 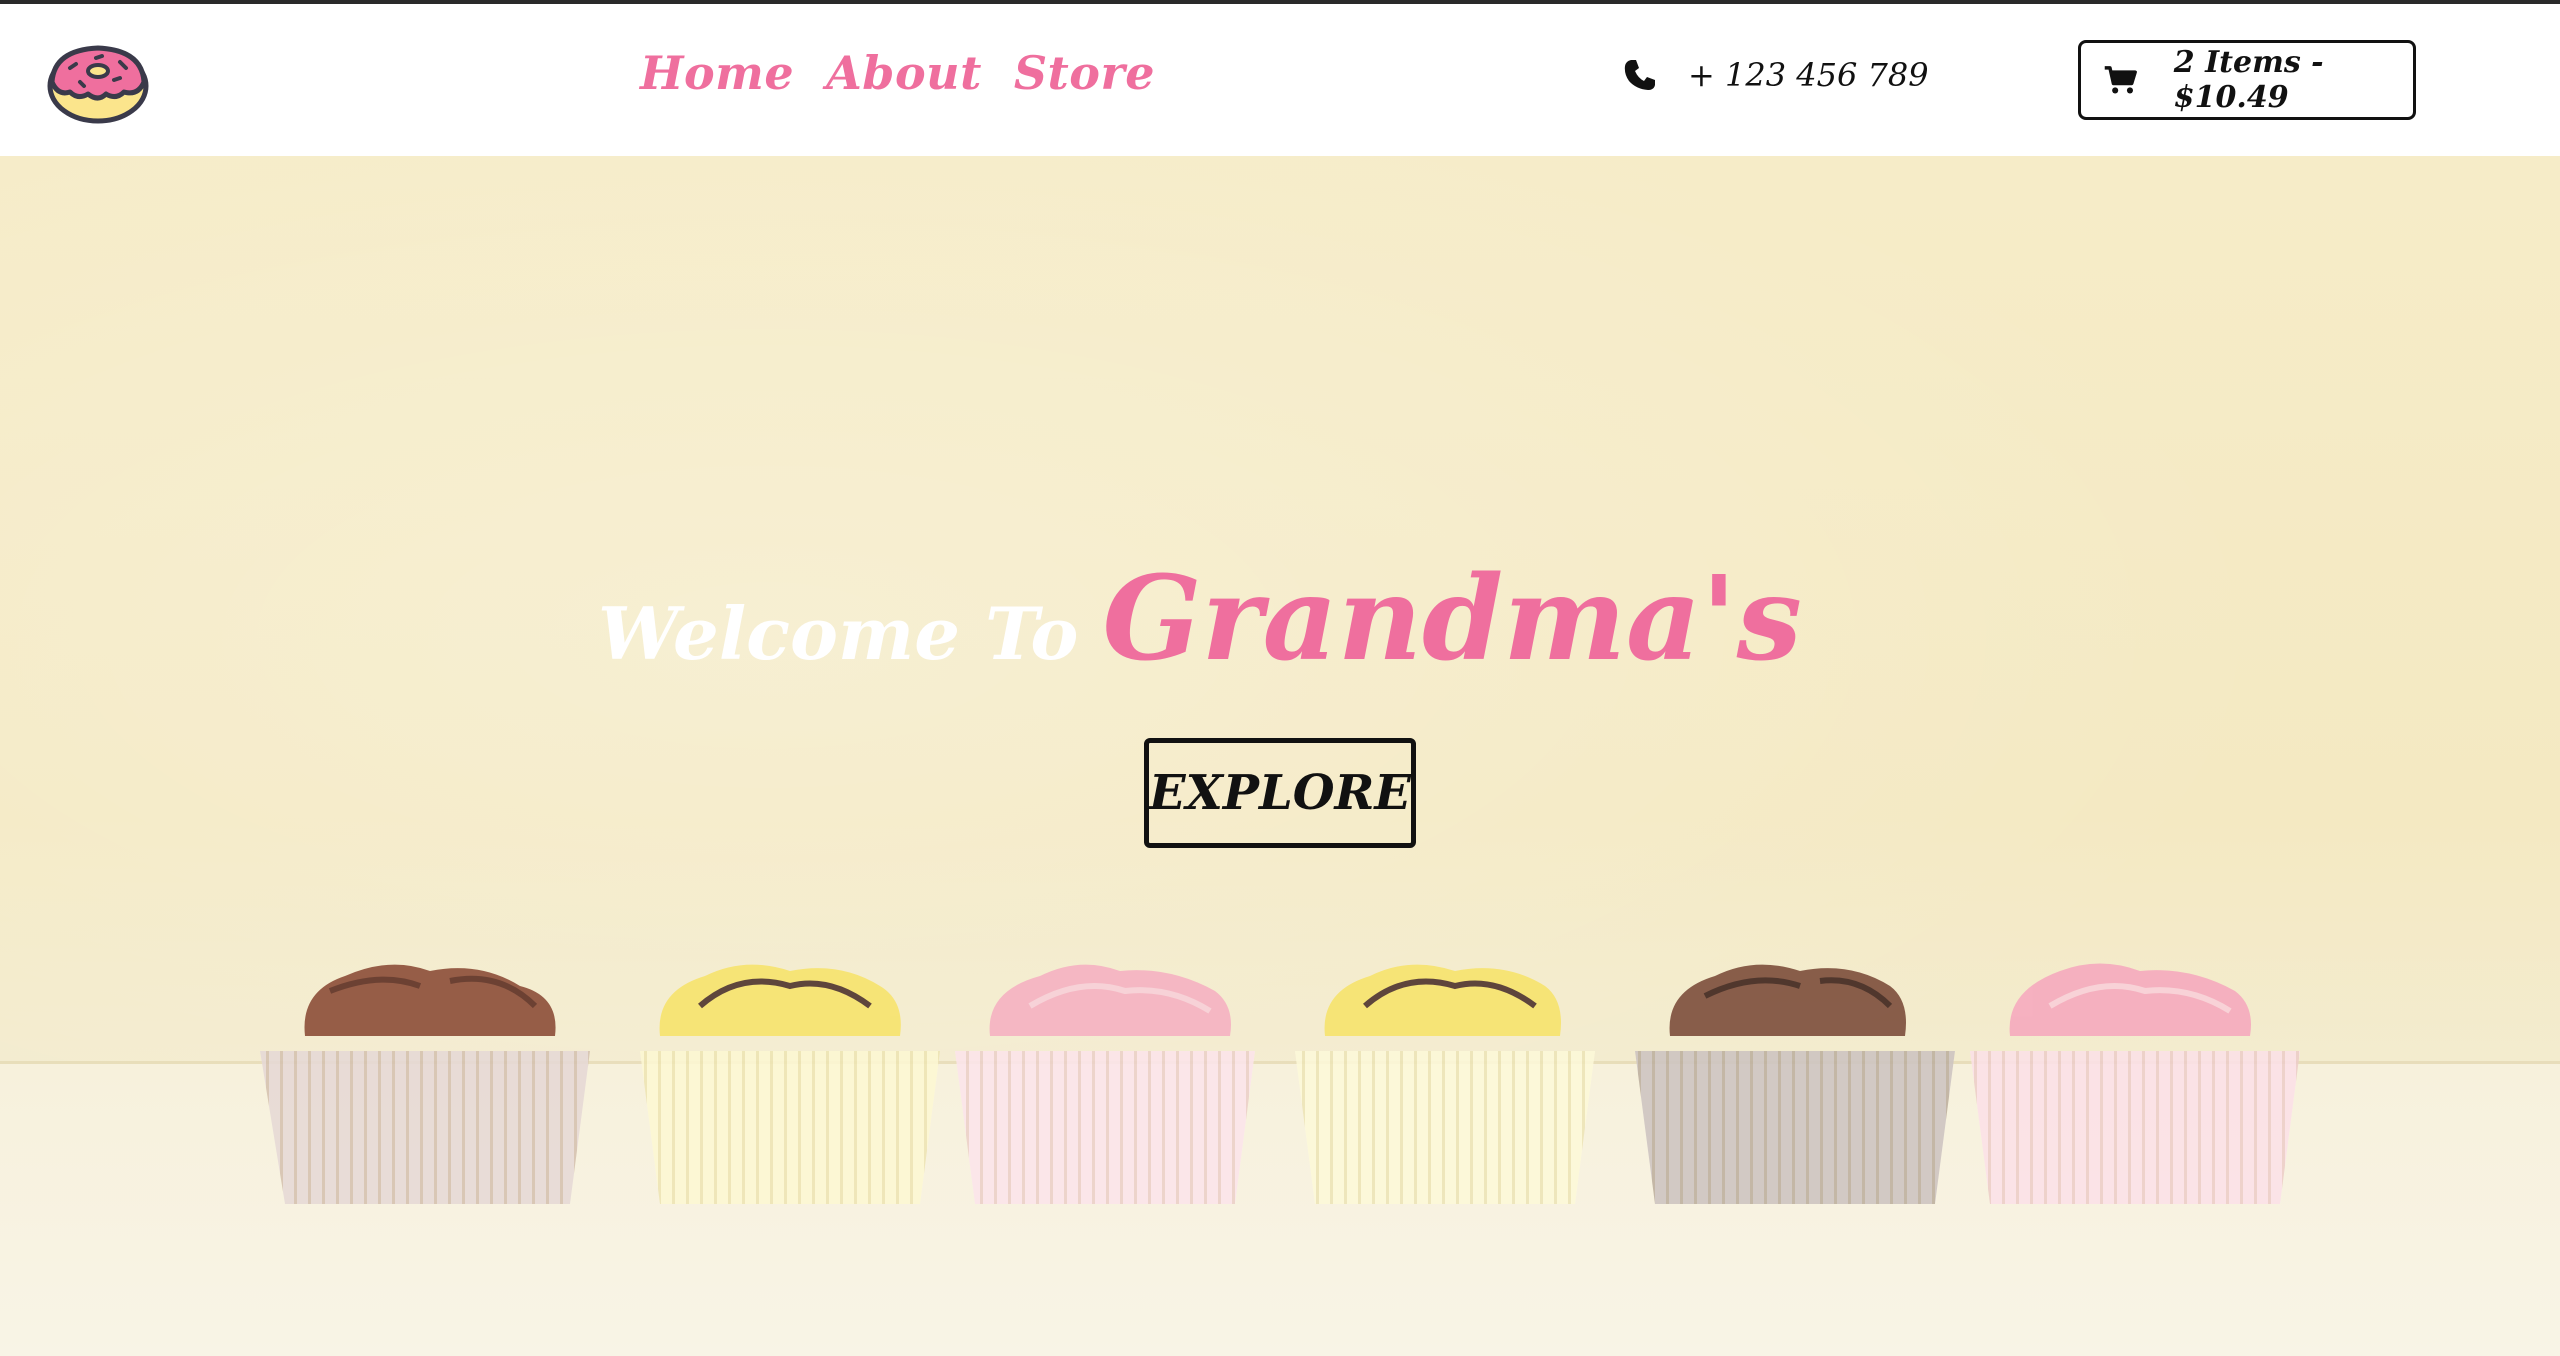 What do you see at coordinates (1084, 73) in the screenshot?
I see `nav-store-link: Store` at bounding box center [1084, 73].